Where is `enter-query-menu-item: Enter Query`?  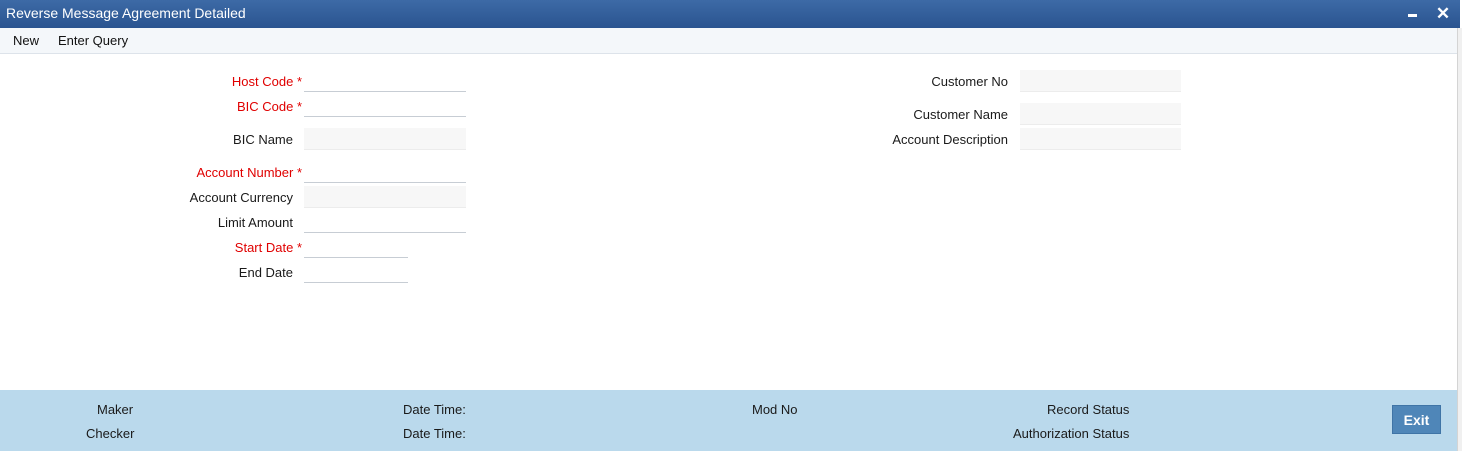
enter-query-menu-item: Enter Query is located at coordinates (93, 40).